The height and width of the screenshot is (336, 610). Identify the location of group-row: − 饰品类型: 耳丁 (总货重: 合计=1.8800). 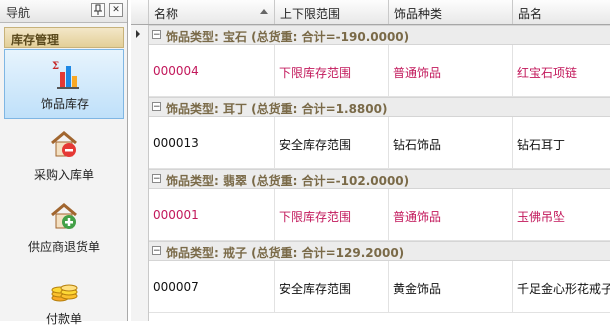
(379, 107).